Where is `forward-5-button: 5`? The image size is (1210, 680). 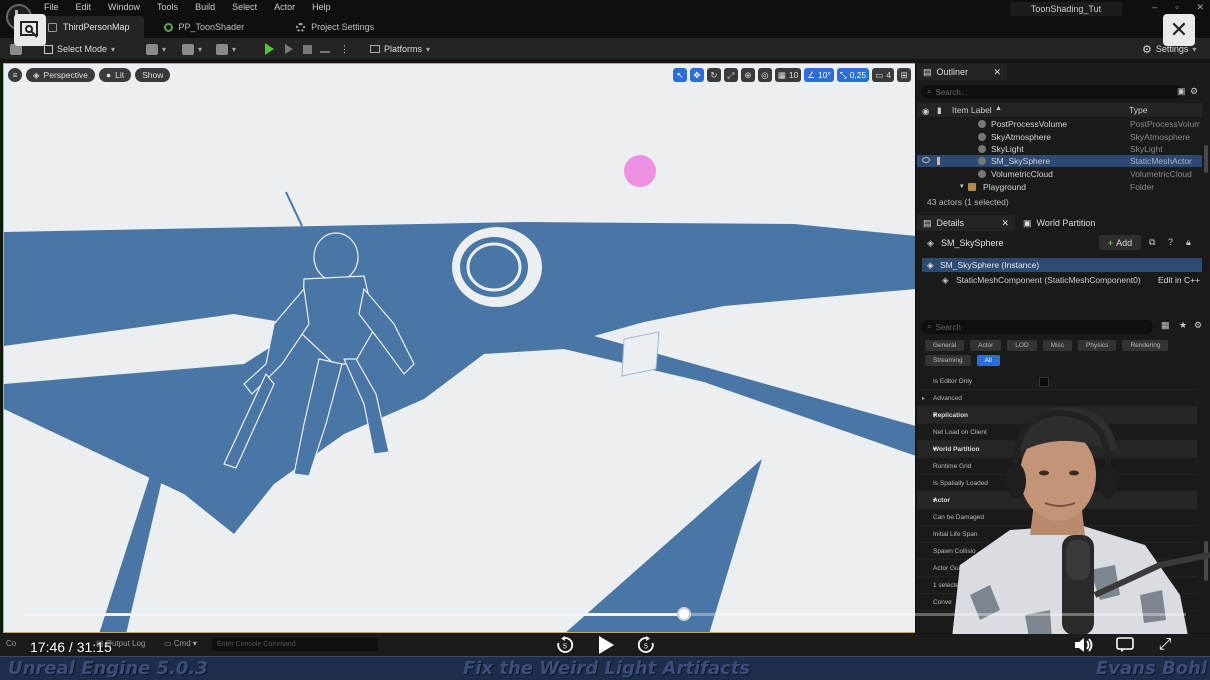 forward-5-button: 5 is located at coordinates (646, 645).